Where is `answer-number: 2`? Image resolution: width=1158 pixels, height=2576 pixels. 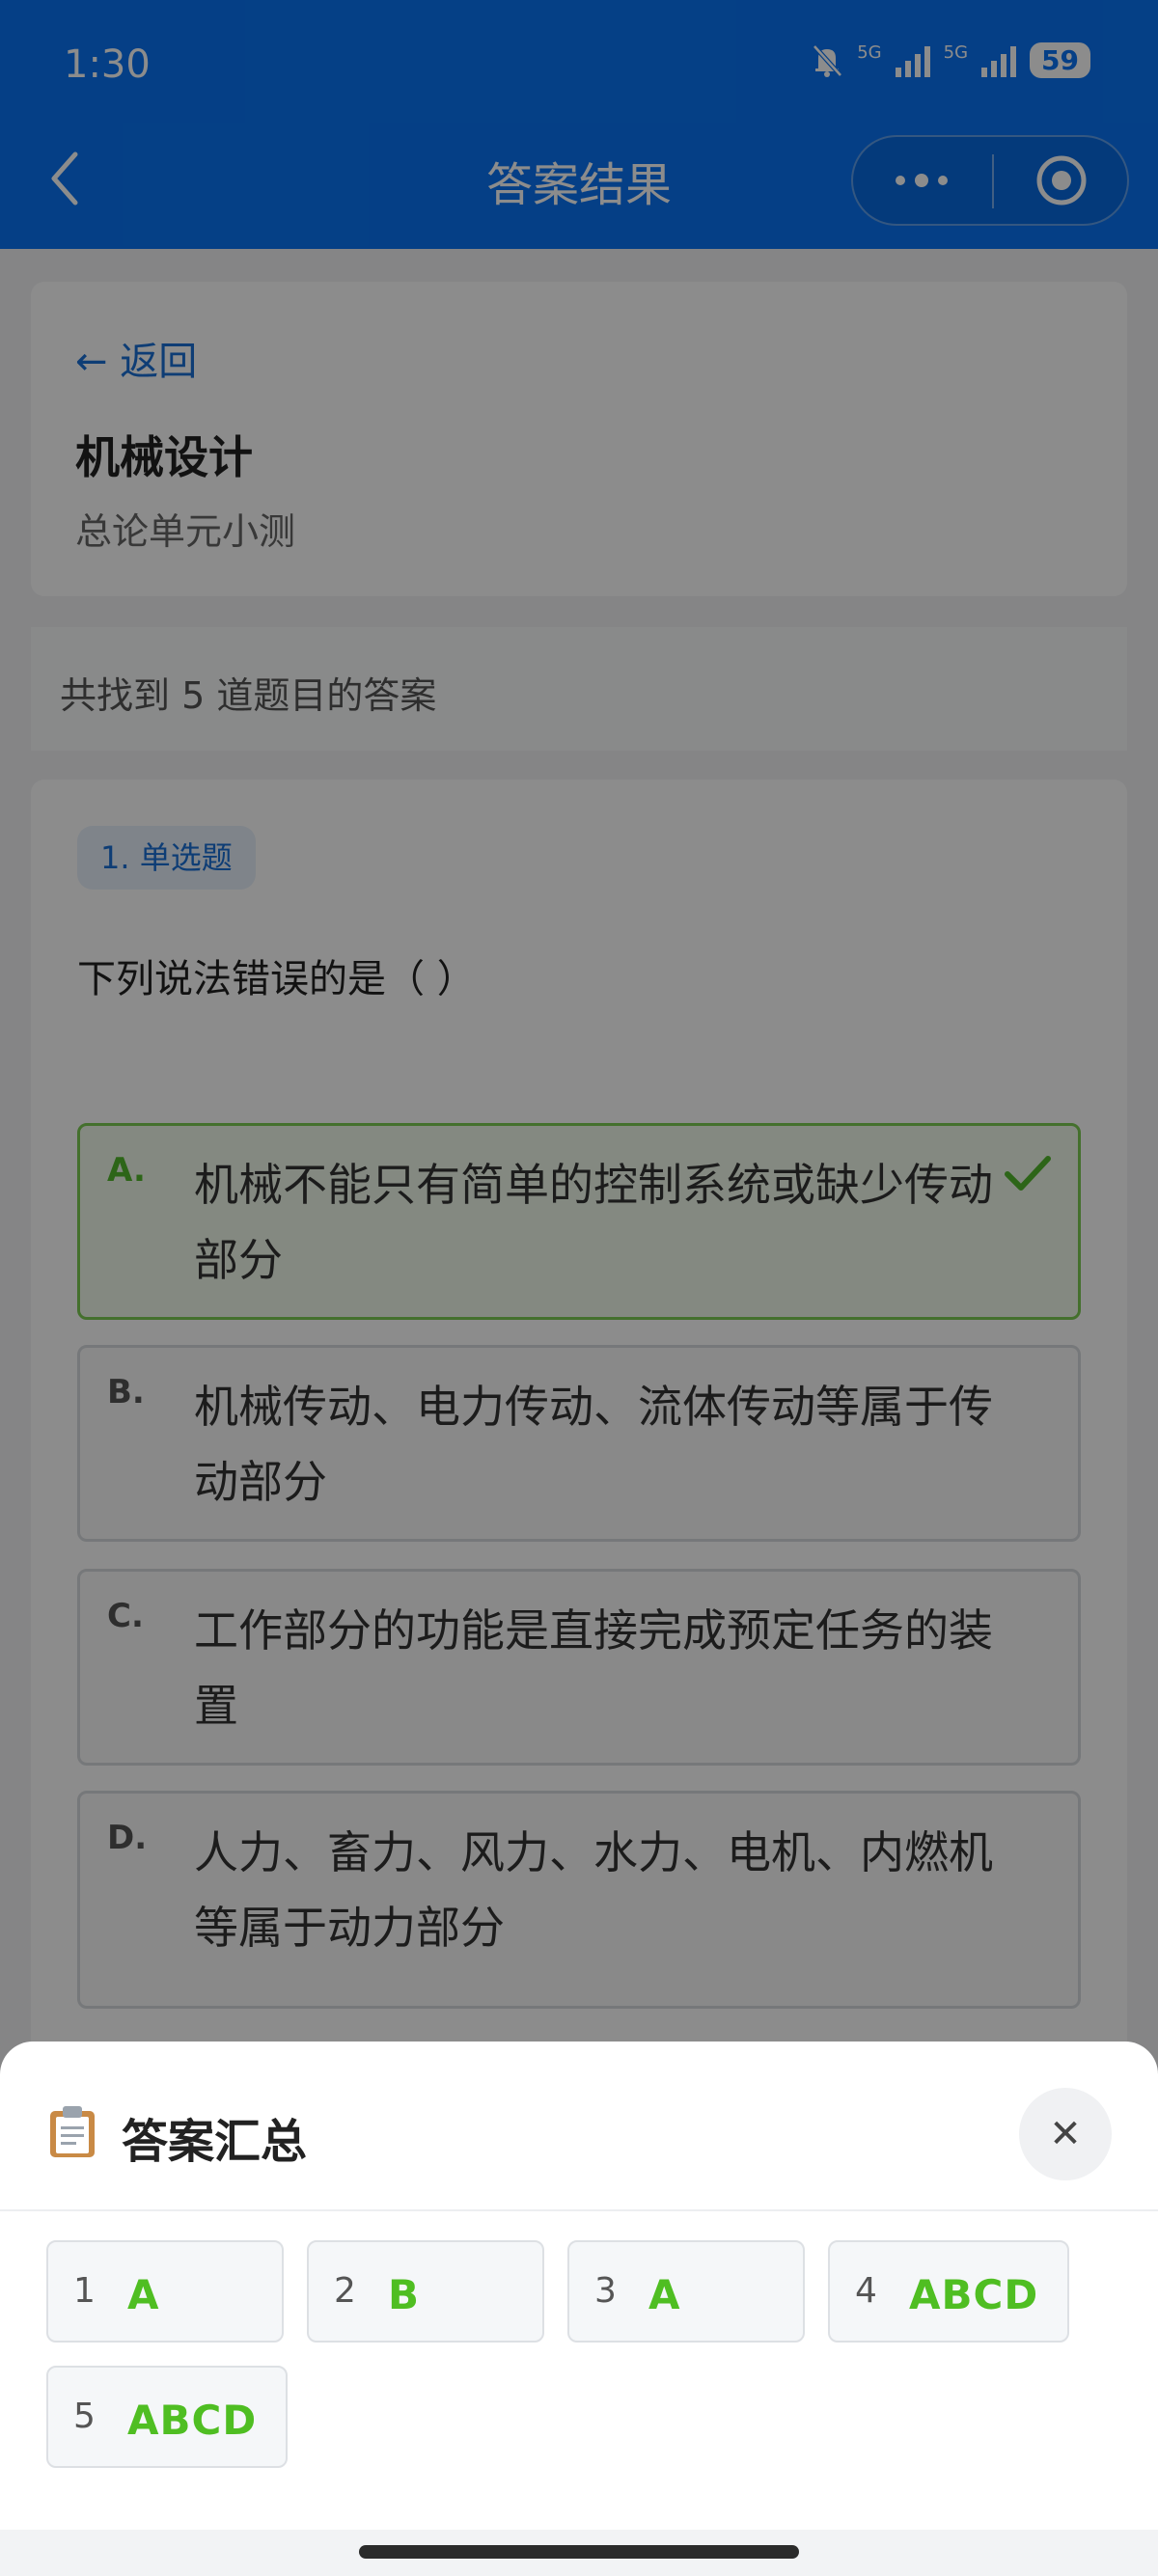
answer-number: 2 is located at coordinates (345, 2291).